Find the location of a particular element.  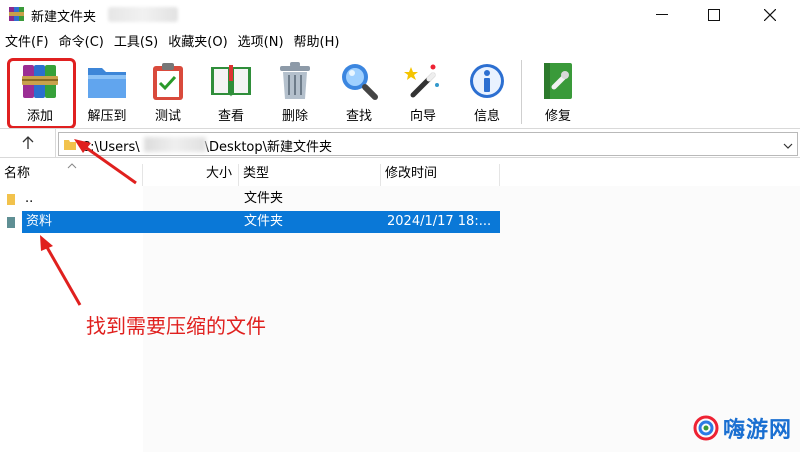

watermark-text: 嗨游网 is located at coordinates (758, 430).